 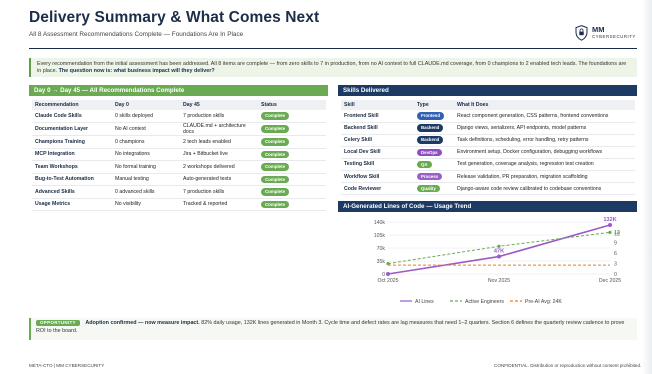 What do you see at coordinates (615, 244) in the screenshot?
I see `y2-tick-label: 9` at bounding box center [615, 244].